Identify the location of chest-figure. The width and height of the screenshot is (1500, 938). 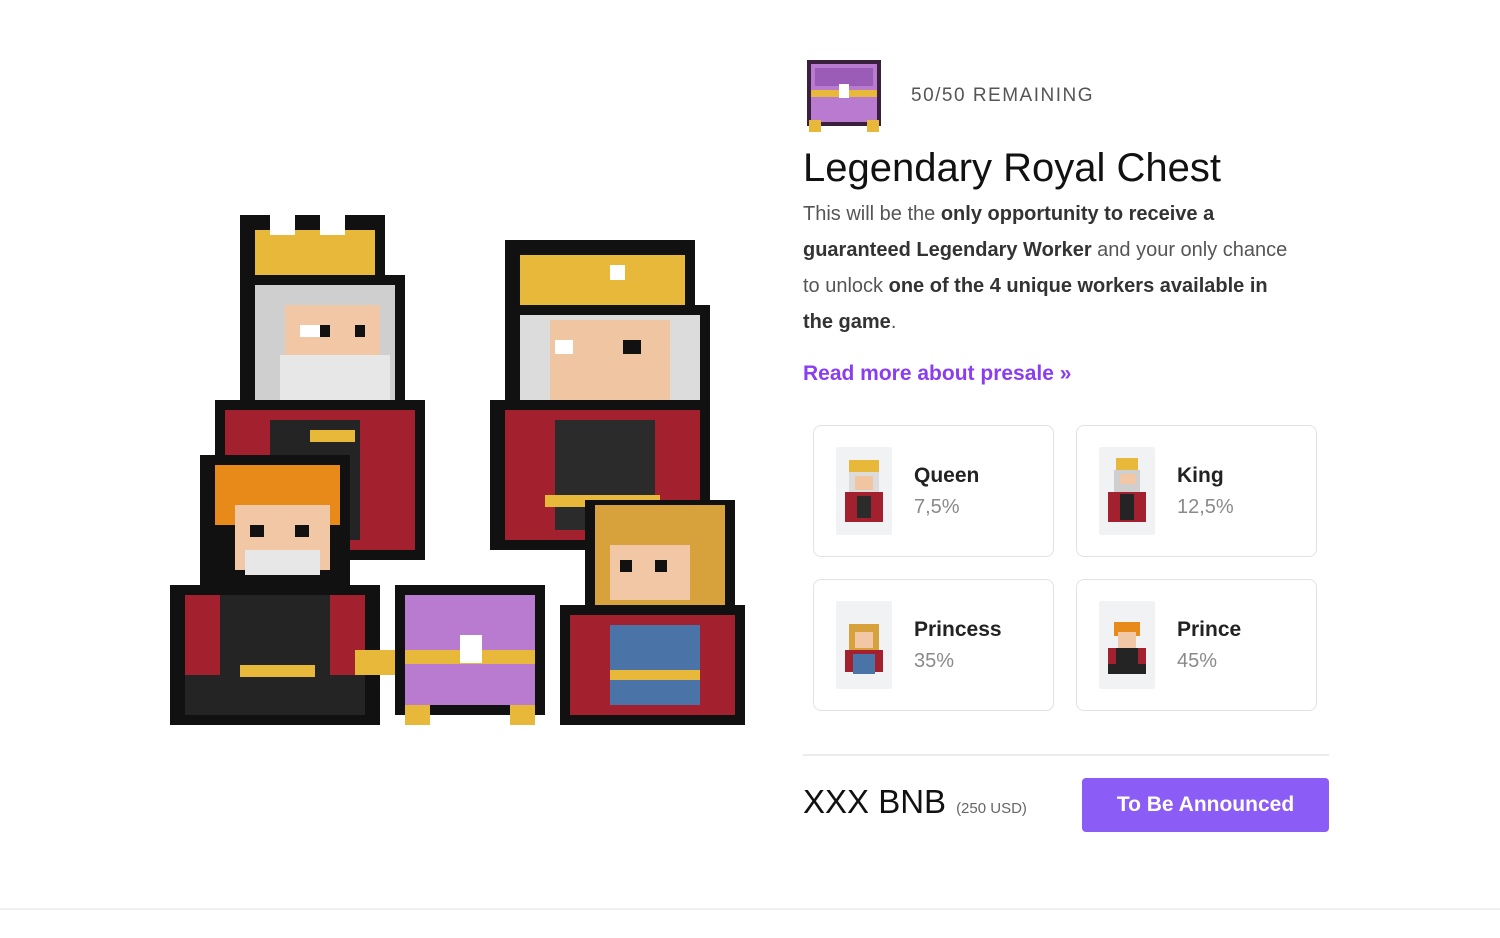
(470, 655).